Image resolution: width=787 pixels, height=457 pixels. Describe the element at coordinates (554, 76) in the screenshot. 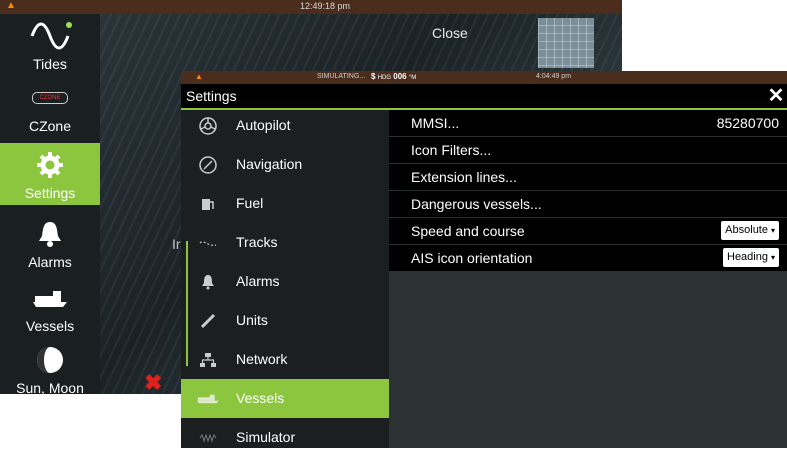

I see `status-time: 4:04:49 pm` at that location.